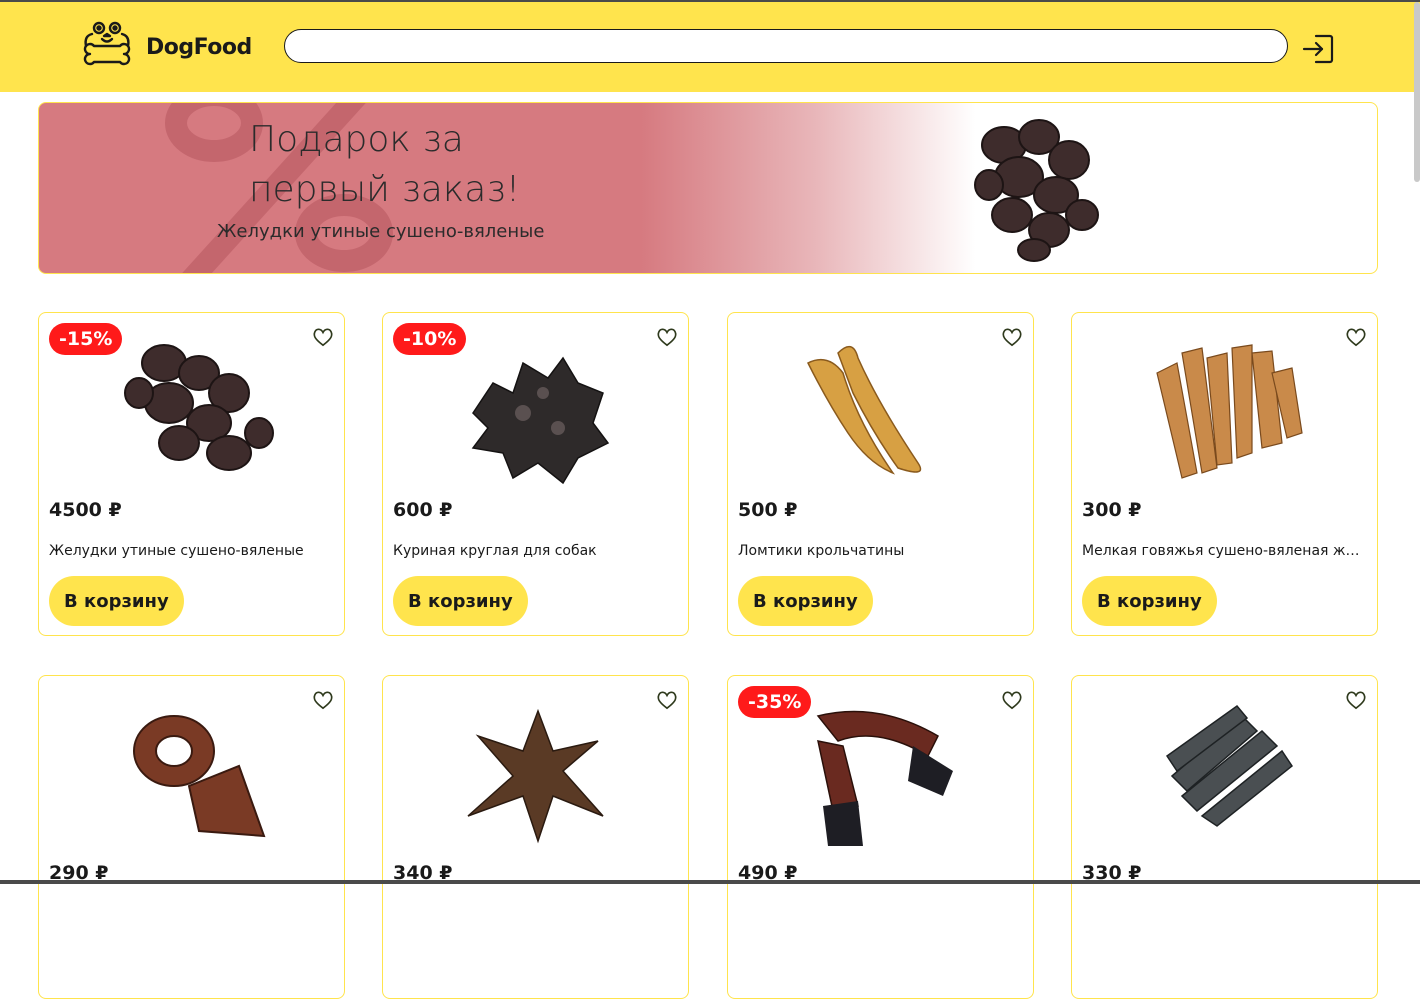  What do you see at coordinates (191, 551) in the screenshot?
I see `product-name: Желудки утиные сушено-вяленые` at bounding box center [191, 551].